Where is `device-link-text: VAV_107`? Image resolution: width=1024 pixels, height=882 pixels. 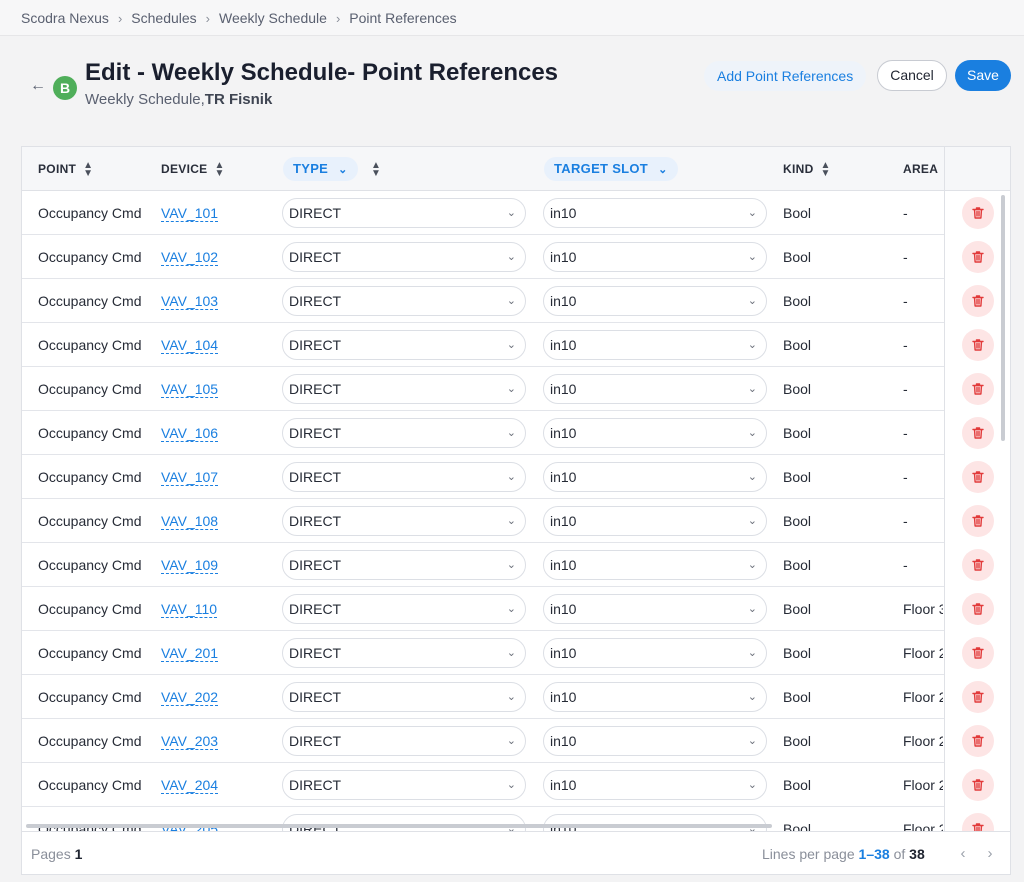 device-link-text: VAV_107 is located at coordinates (190, 477).